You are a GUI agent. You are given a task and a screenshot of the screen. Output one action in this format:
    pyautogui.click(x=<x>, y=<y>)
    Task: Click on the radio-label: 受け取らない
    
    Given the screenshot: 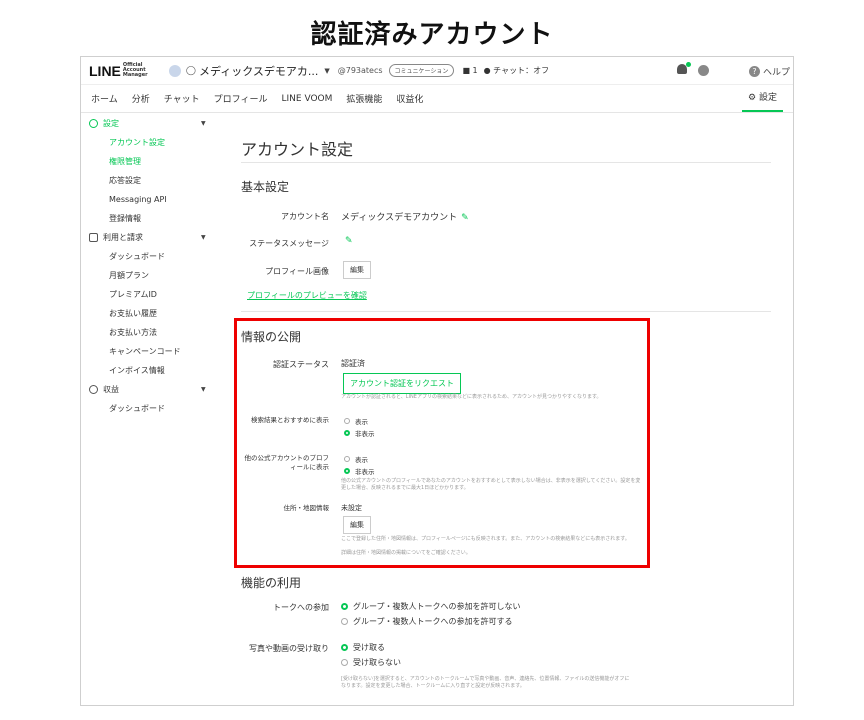 What is the action you would take?
    pyautogui.click(x=377, y=662)
    